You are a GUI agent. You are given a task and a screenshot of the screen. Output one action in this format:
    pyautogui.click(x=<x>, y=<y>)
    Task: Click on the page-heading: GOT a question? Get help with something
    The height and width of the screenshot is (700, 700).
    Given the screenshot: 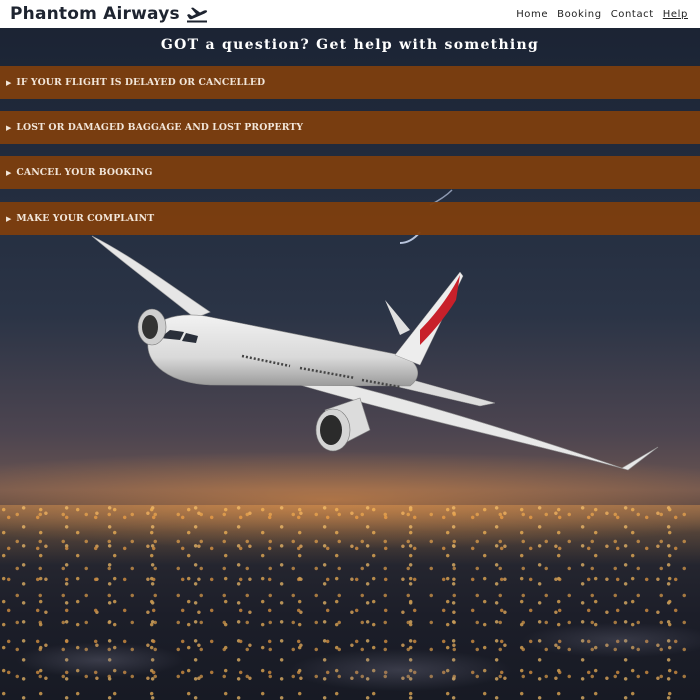 What is the action you would take?
    pyautogui.click(x=350, y=45)
    